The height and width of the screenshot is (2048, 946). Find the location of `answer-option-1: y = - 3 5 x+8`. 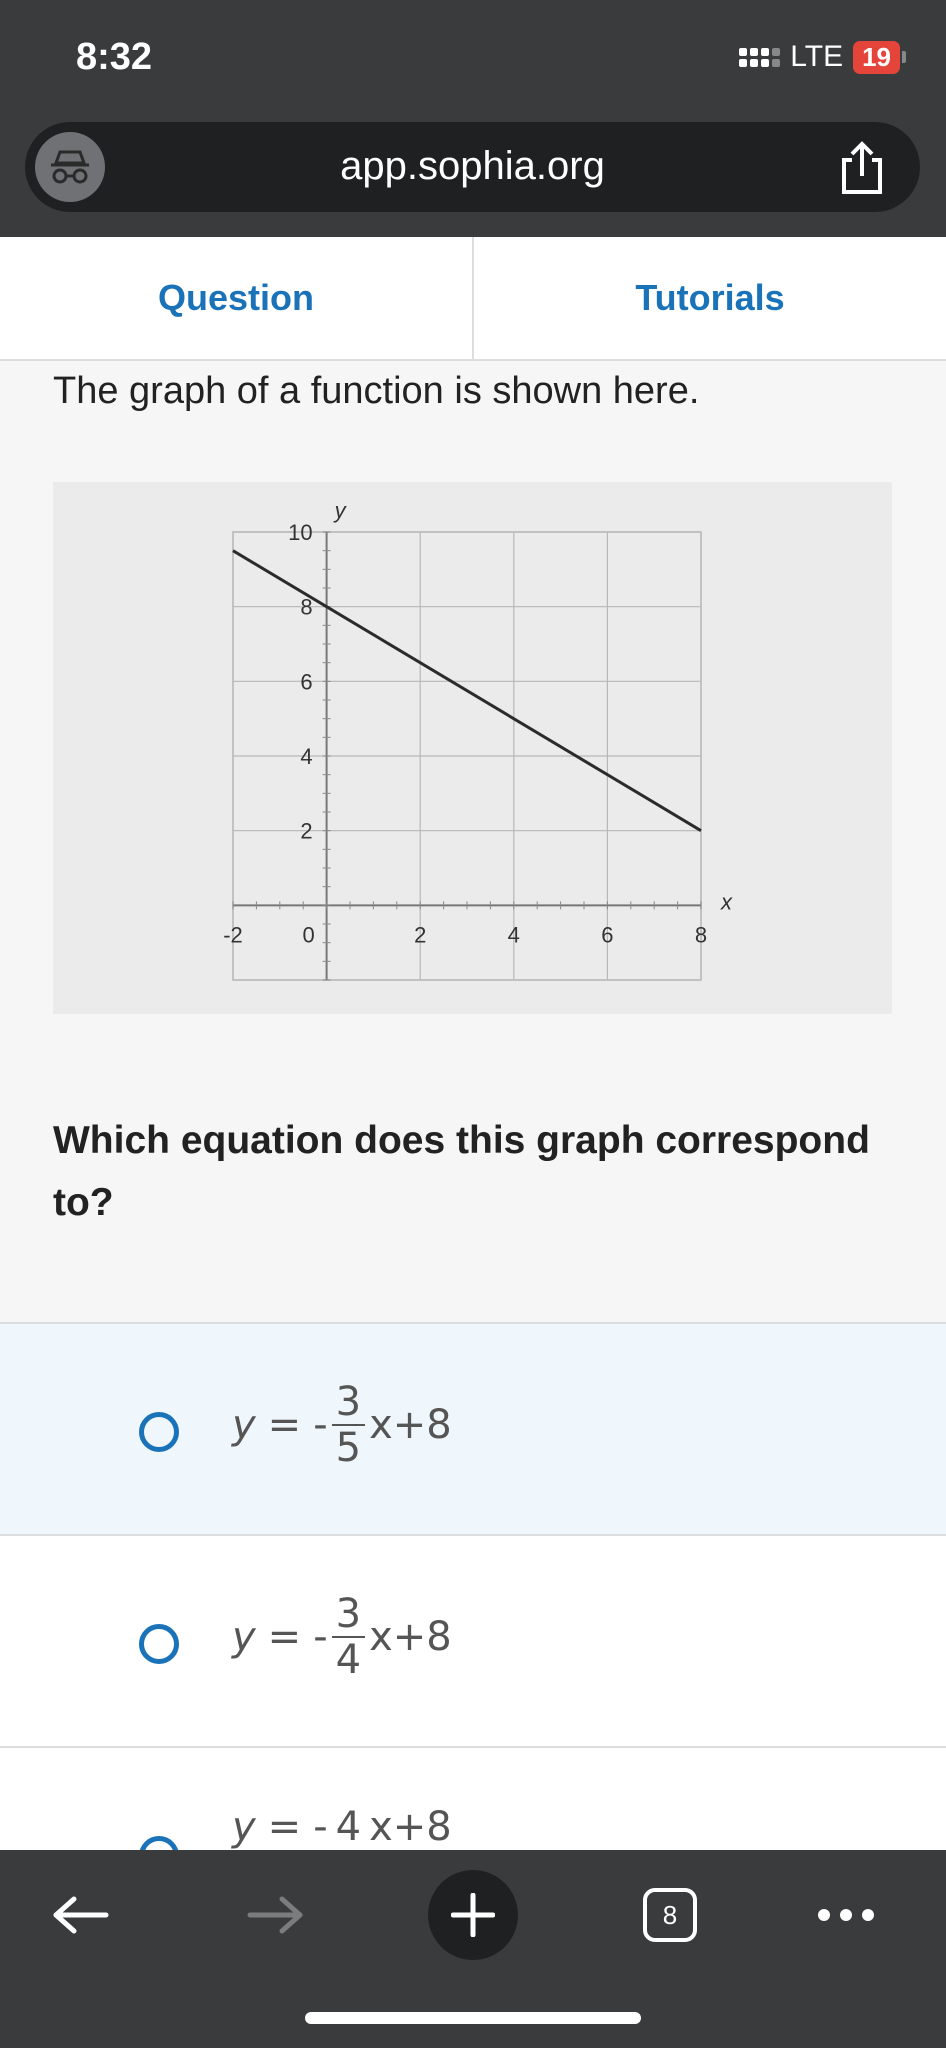

answer-option-1: y = - 3 5 x+8 is located at coordinates (473, 1428).